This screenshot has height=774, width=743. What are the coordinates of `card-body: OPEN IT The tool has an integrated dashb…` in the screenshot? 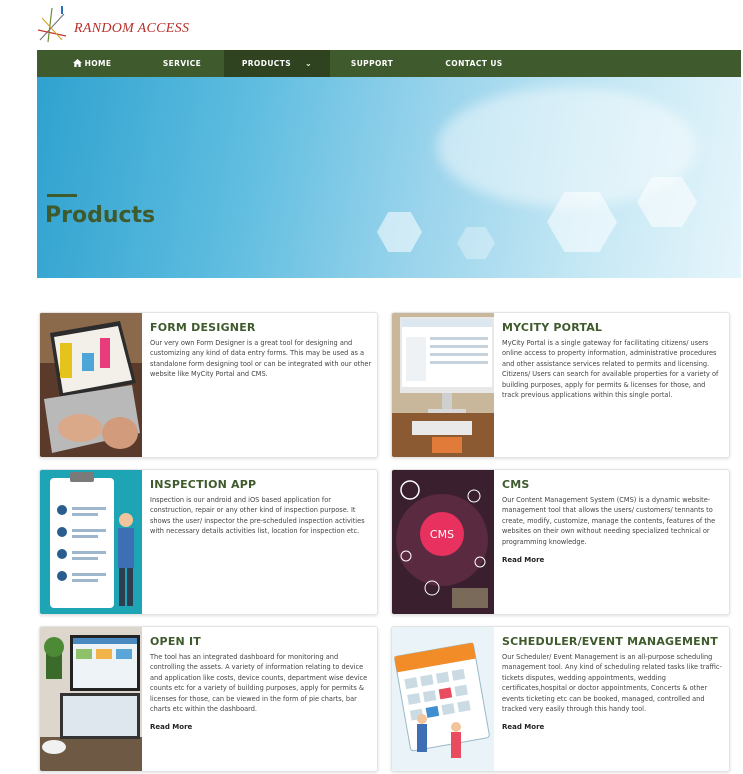 It's located at (261, 684).